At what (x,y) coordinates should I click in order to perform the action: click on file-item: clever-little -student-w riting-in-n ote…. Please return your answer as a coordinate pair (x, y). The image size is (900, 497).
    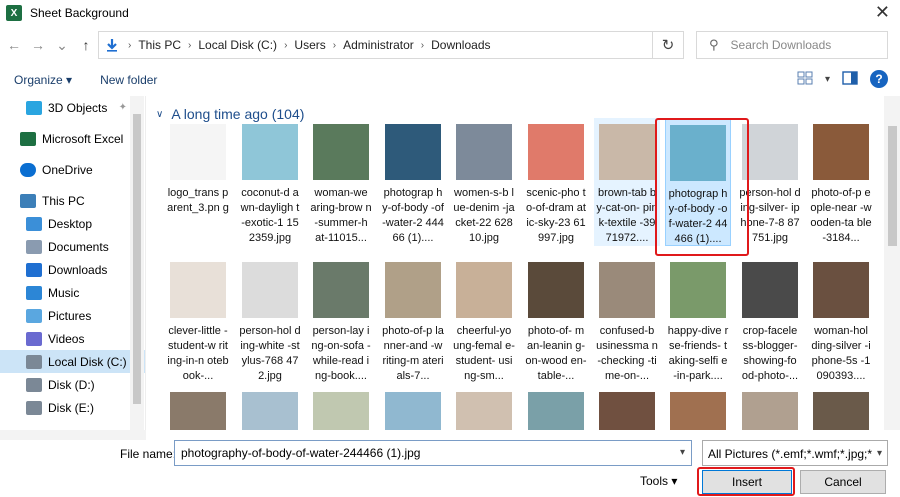
    Looking at the image, I should click on (198, 320).